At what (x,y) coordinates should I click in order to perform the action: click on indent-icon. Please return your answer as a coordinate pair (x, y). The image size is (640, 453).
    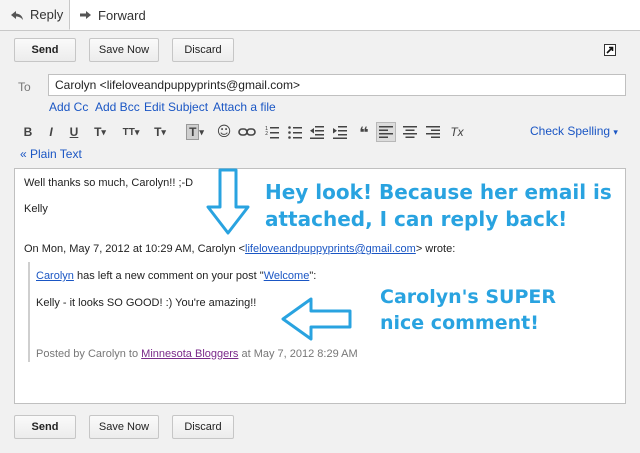
    Looking at the image, I should click on (340, 132).